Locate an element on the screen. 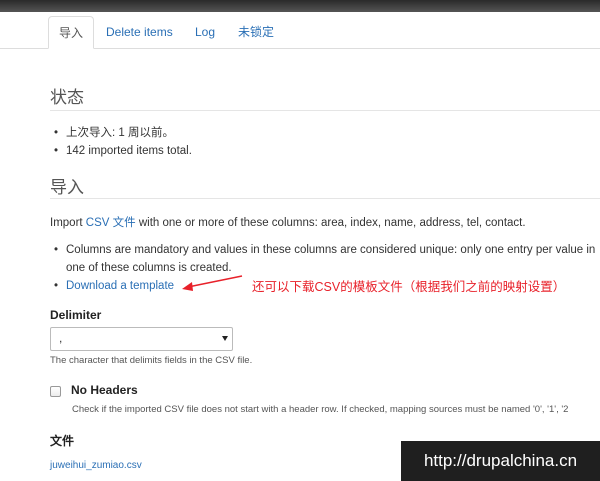 The width and height of the screenshot is (600, 481). delimiter-select: , is located at coordinates (141, 339).